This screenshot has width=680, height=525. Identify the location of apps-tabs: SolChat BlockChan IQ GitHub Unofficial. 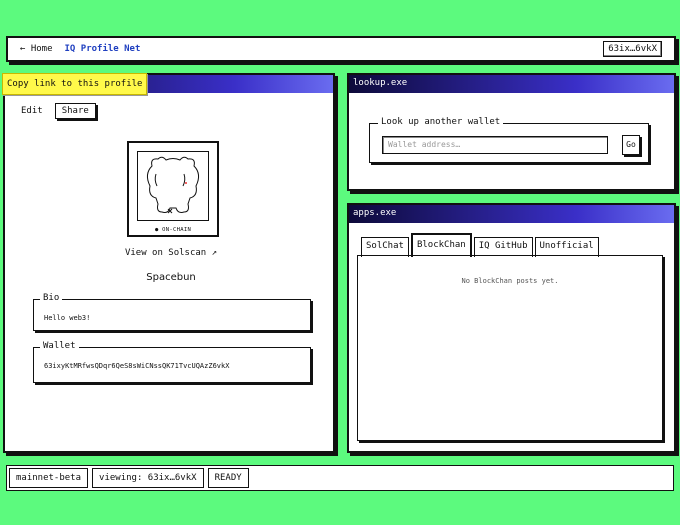
(480, 245).